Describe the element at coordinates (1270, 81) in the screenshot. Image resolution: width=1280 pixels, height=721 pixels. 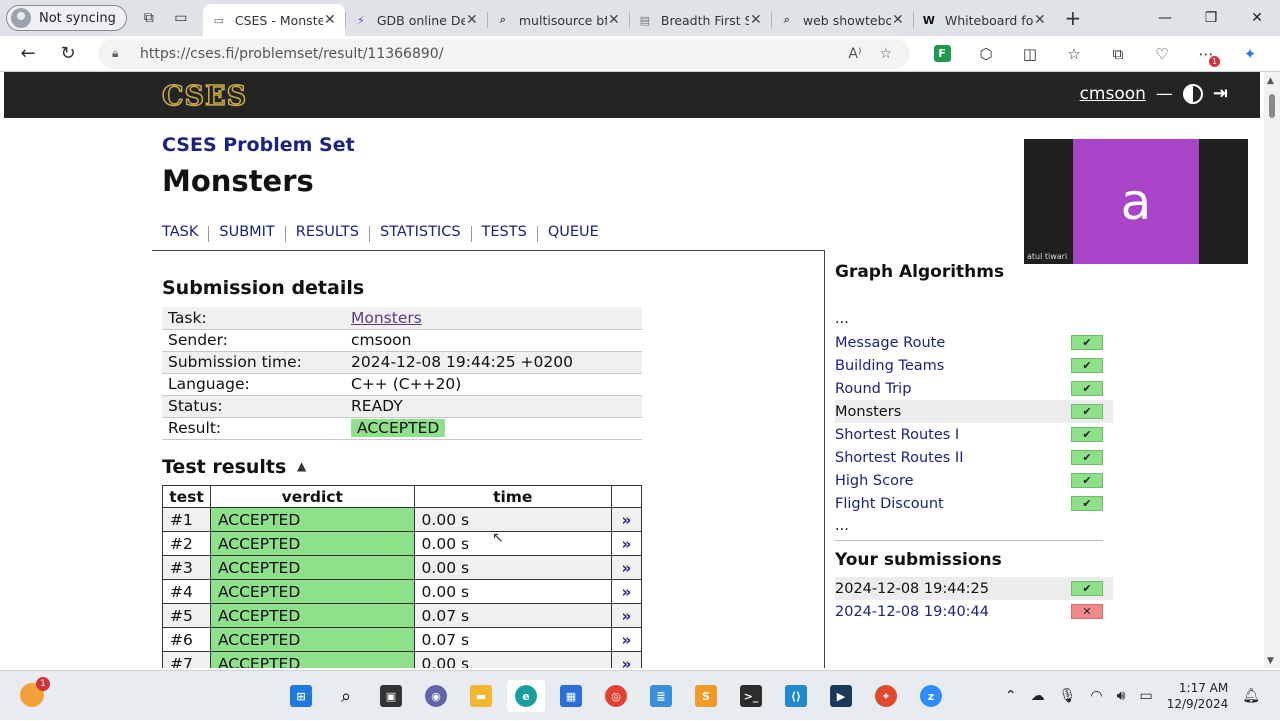
I see `scroll-up-icon: ▲` at that location.